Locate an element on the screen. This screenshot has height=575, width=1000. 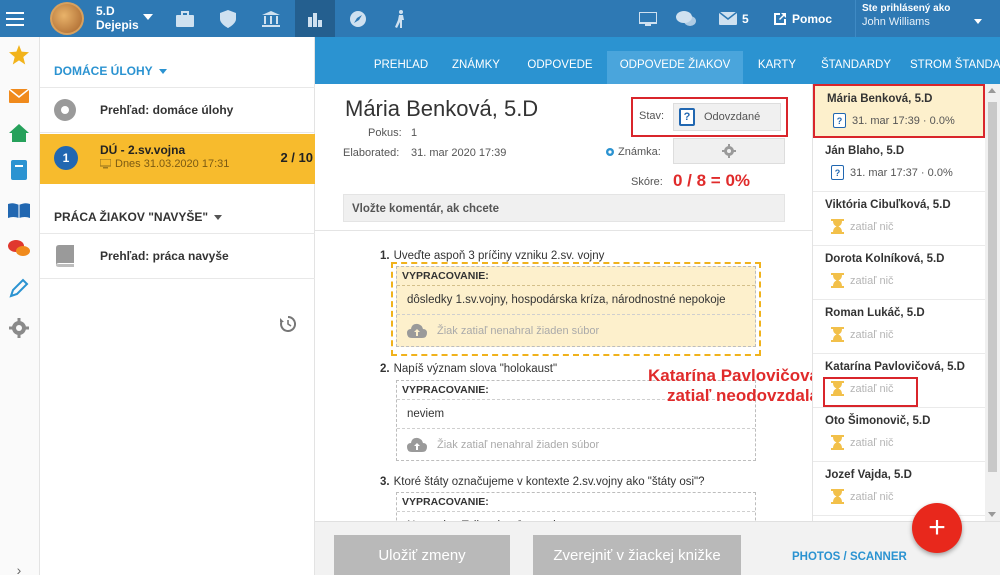
question-2: 2. Napíš význam slova "holokaust" is located at coordinates (468, 369).